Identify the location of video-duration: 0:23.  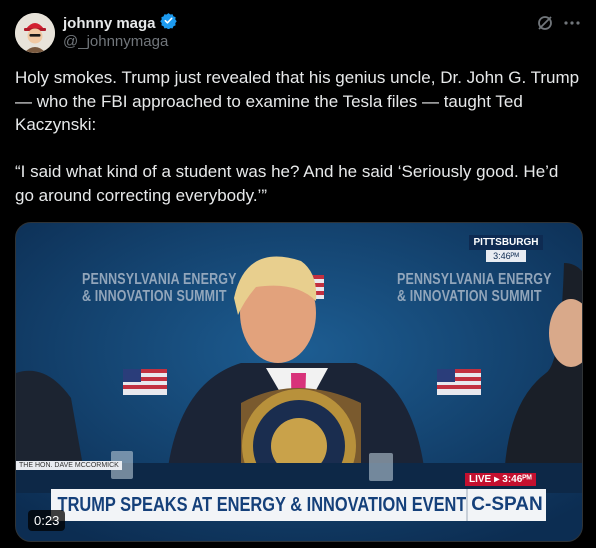
(47, 520).